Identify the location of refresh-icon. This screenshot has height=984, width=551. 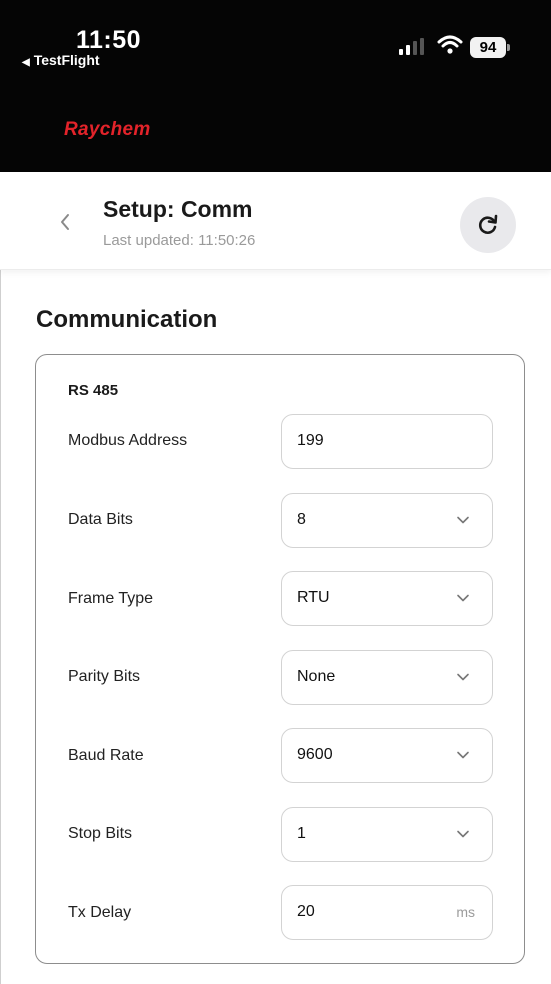
(488, 224).